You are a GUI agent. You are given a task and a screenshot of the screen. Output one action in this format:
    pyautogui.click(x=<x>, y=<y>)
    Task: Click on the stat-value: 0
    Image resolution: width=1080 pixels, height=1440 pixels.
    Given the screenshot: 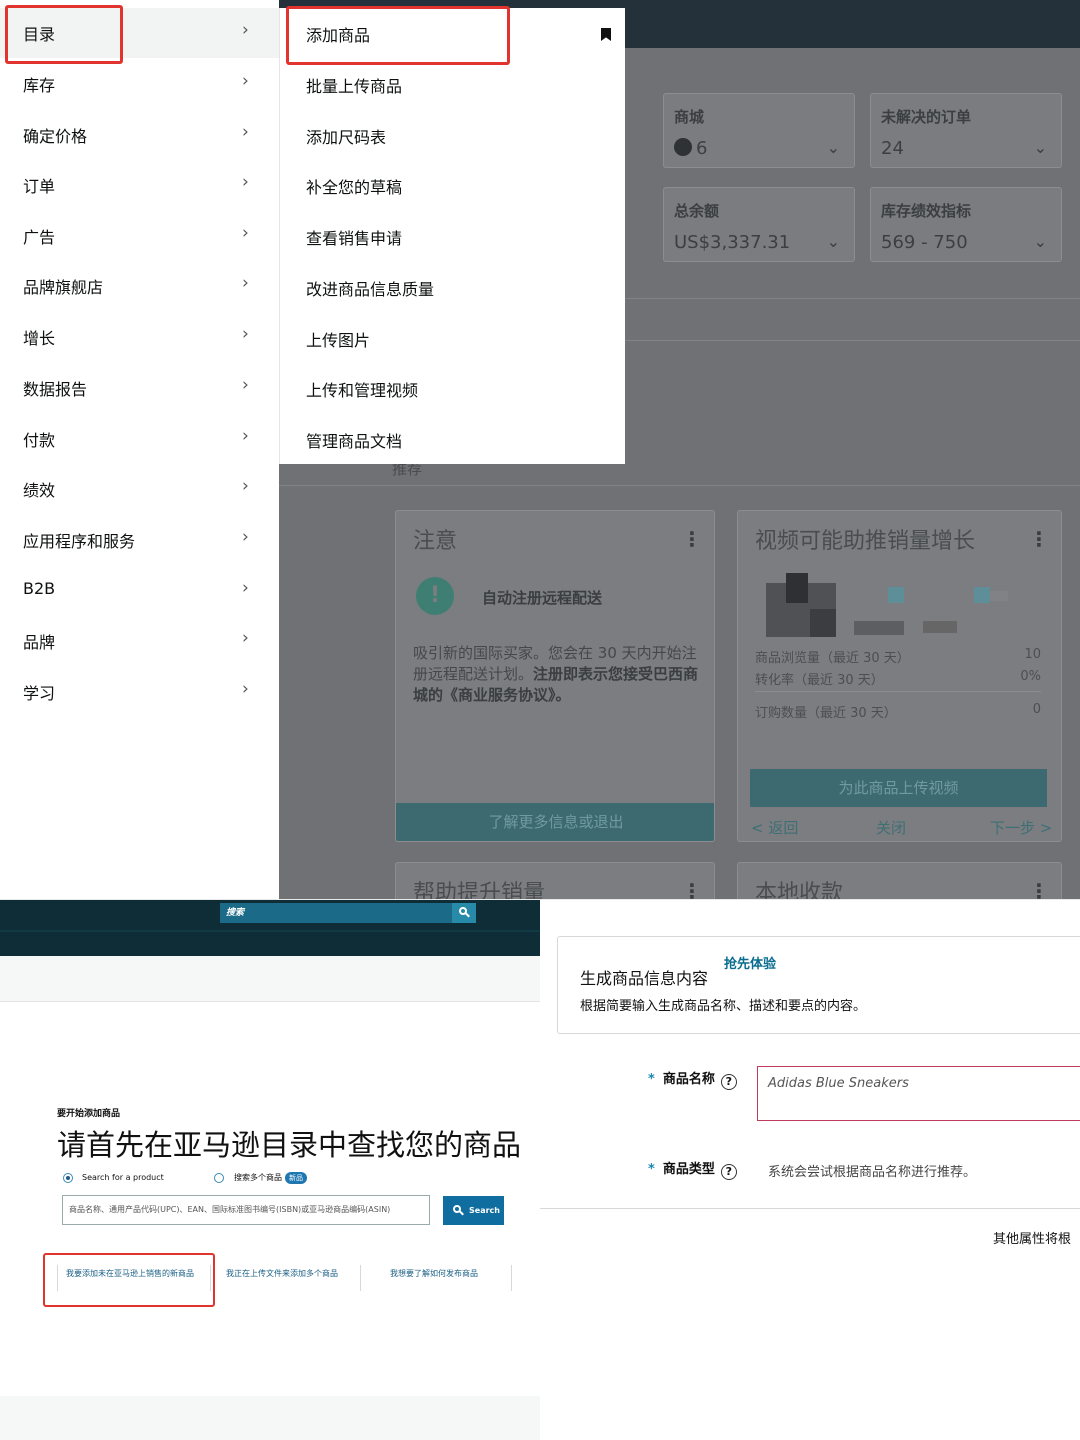 What is the action you would take?
    pyautogui.click(x=1036, y=709)
    